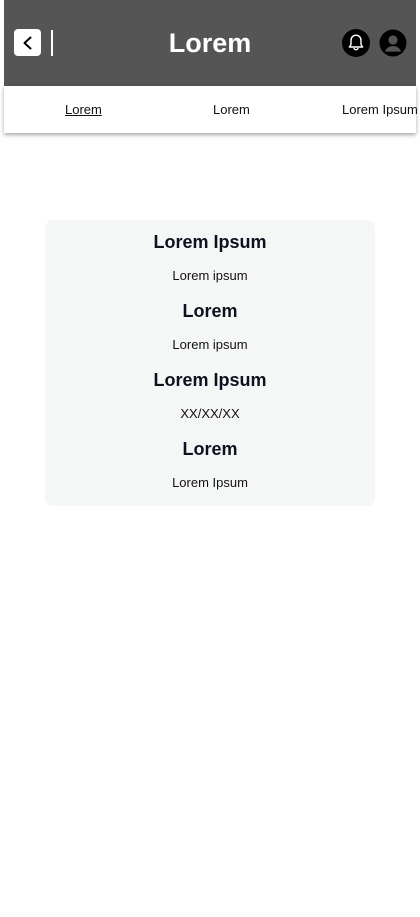  Describe the element at coordinates (231, 110) in the screenshot. I see `tab-lorem-2: Lorem` at that location.